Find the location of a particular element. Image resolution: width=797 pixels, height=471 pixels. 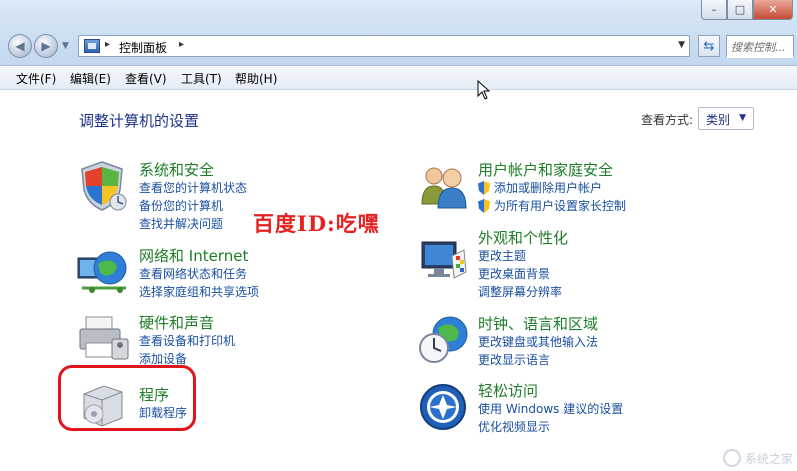

link-windows-recommended-settings: 使用 Windows 建议的设置 is located at coordinates (550, 409).